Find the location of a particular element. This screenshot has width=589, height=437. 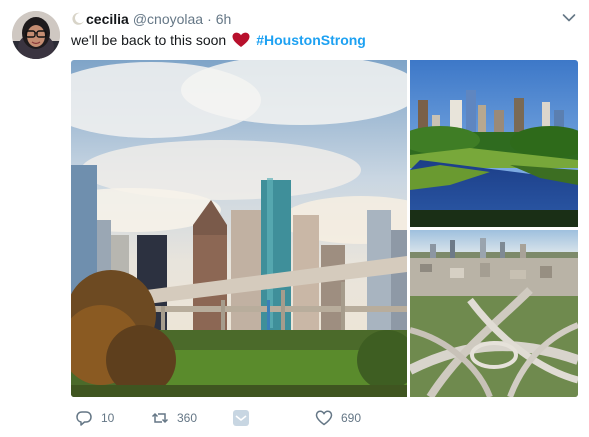

direct-message-icon is located at coordinates (241, 418).